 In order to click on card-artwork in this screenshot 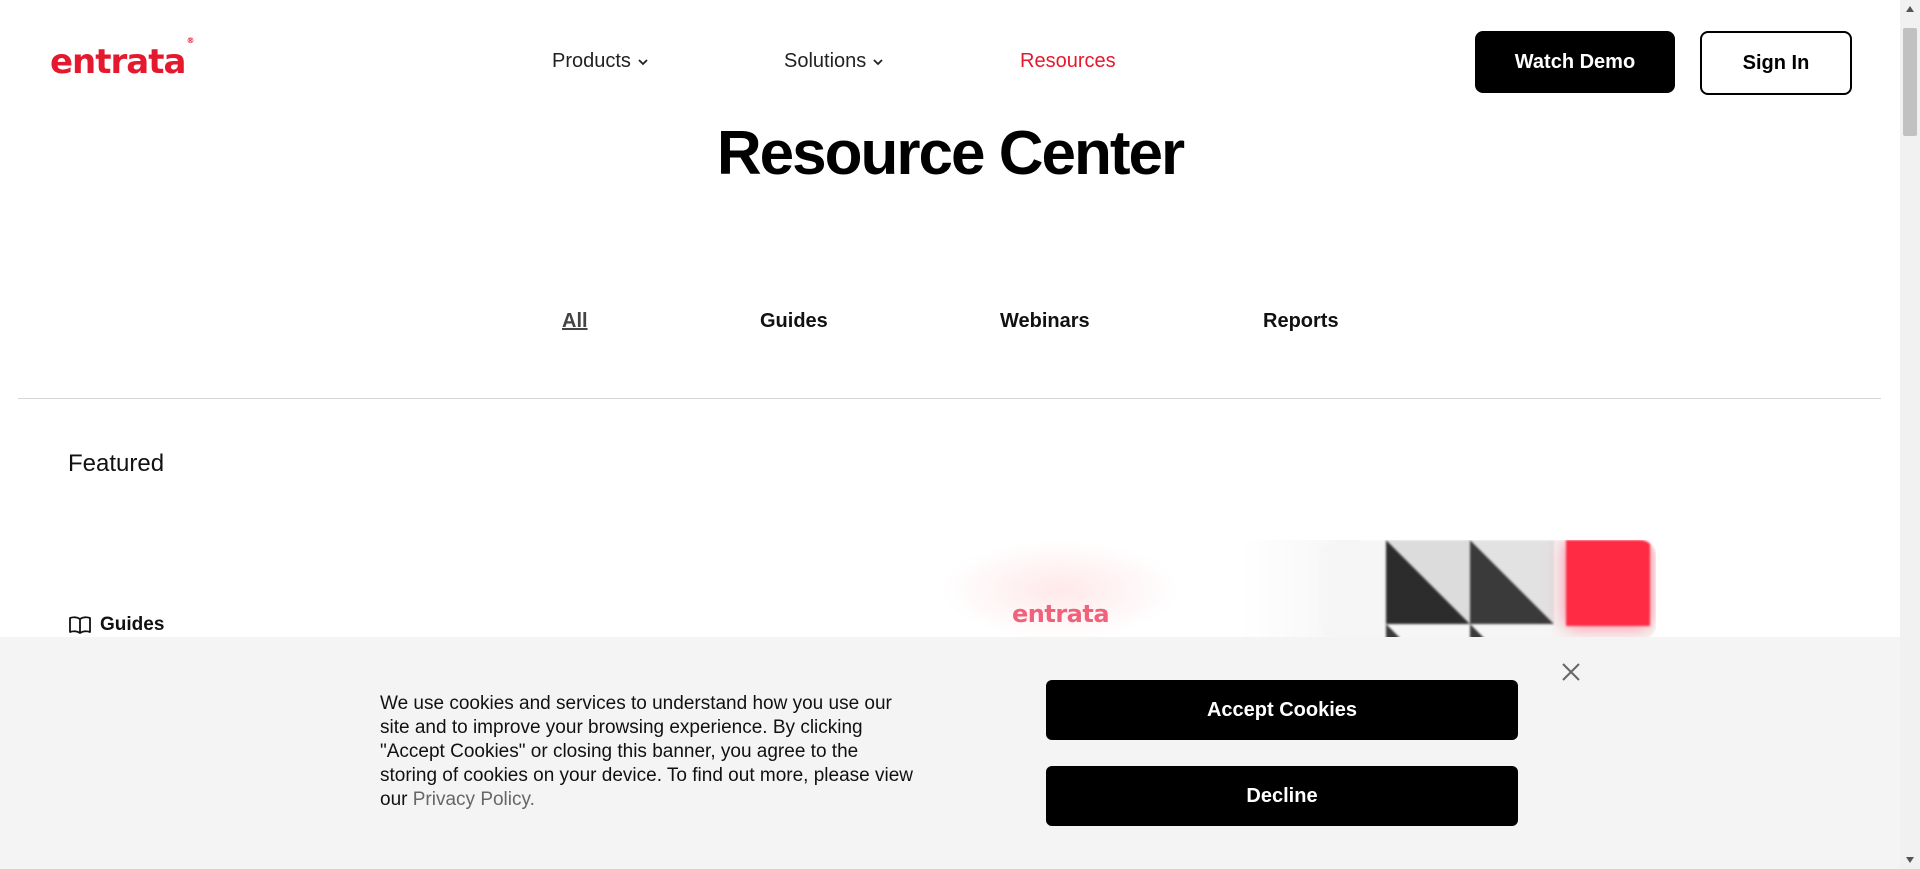, I will do `click(1488, 590)`.